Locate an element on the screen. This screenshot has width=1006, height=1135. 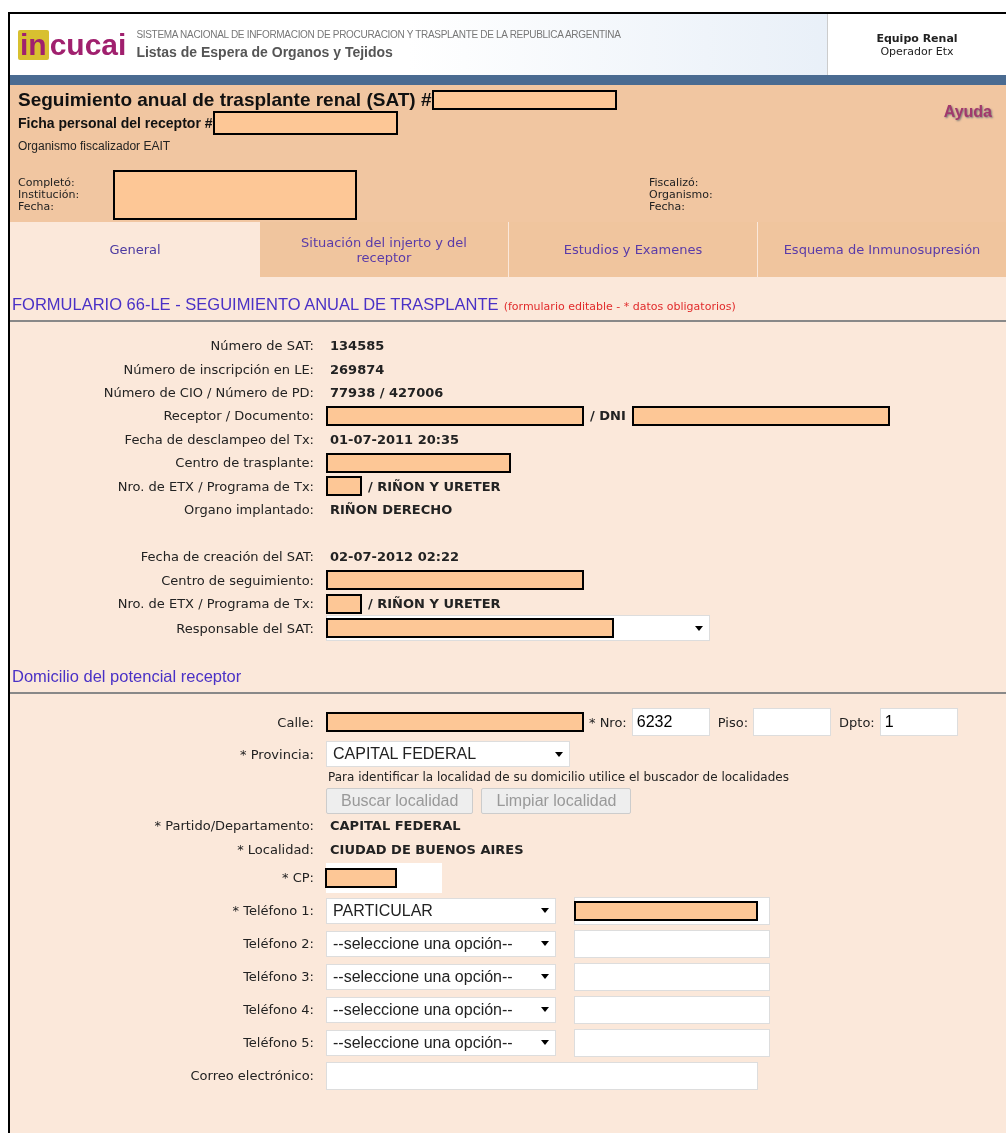
field-label: Fecha de desclampeo del Tx: is located at coordinates (219, 439).